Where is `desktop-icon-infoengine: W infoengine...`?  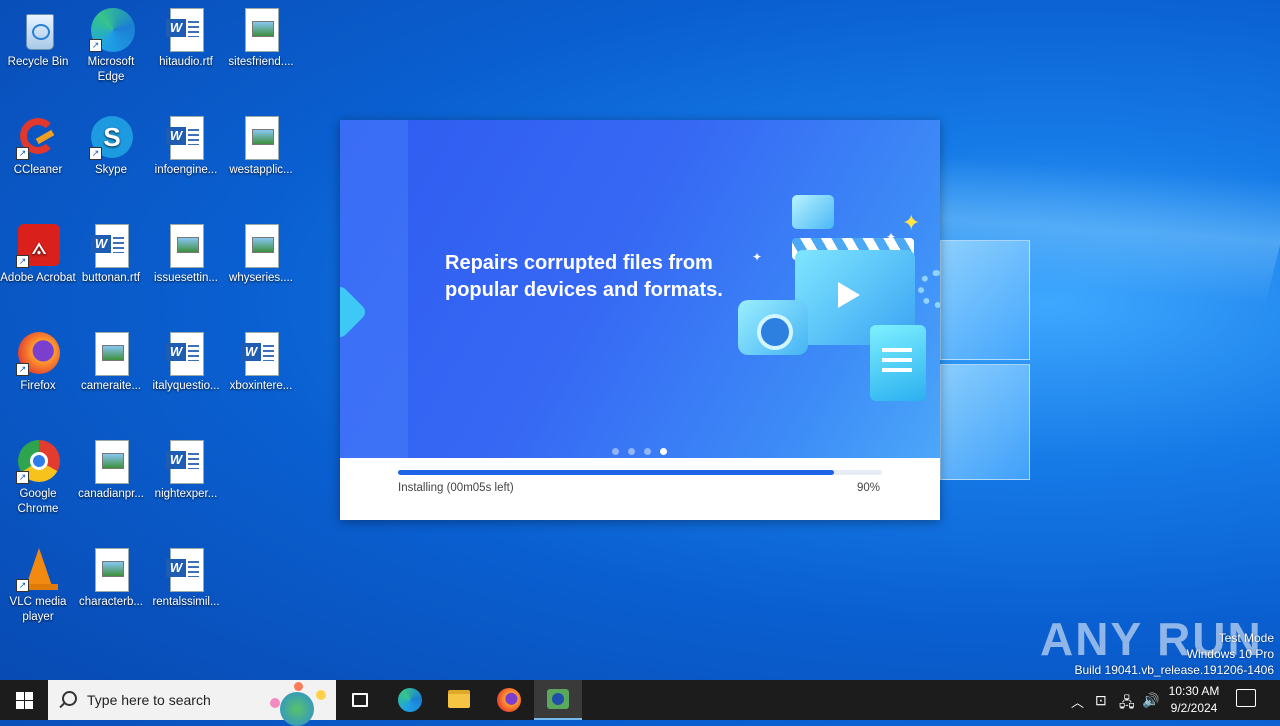
desktop-icon-infoengine: W infoengine... is located at coordinates (186, 147).